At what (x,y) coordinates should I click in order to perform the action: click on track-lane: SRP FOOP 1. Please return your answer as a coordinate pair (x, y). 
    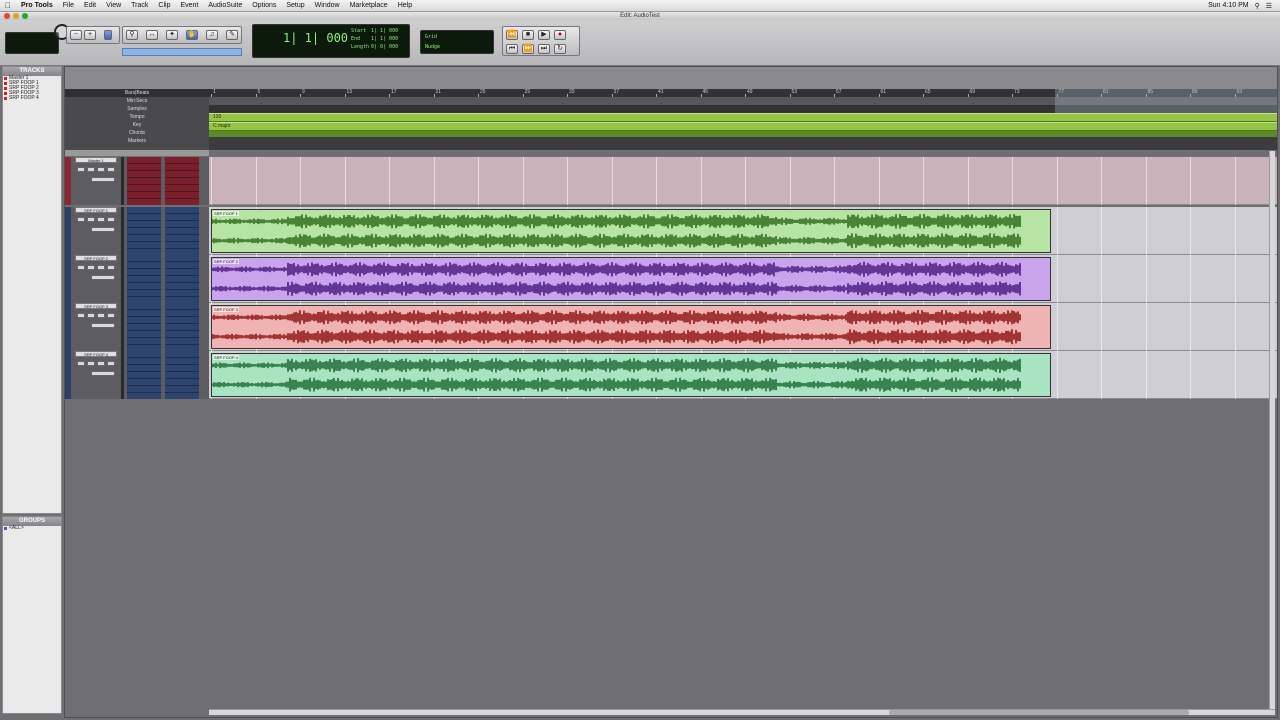
    Looking at the image, I should click on (743, 231).